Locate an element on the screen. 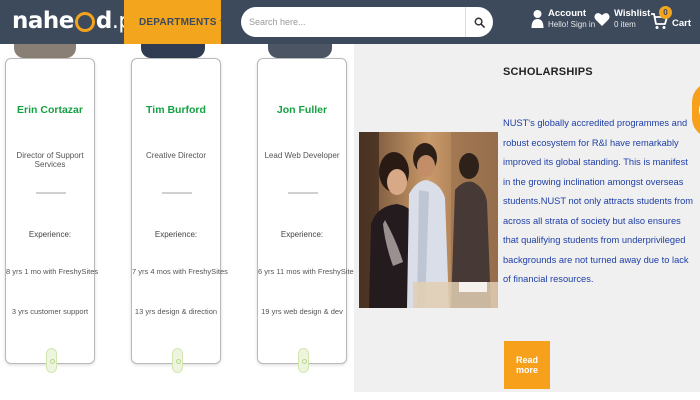  member-name: Jon Fuller is located at coordinates (302, 110).